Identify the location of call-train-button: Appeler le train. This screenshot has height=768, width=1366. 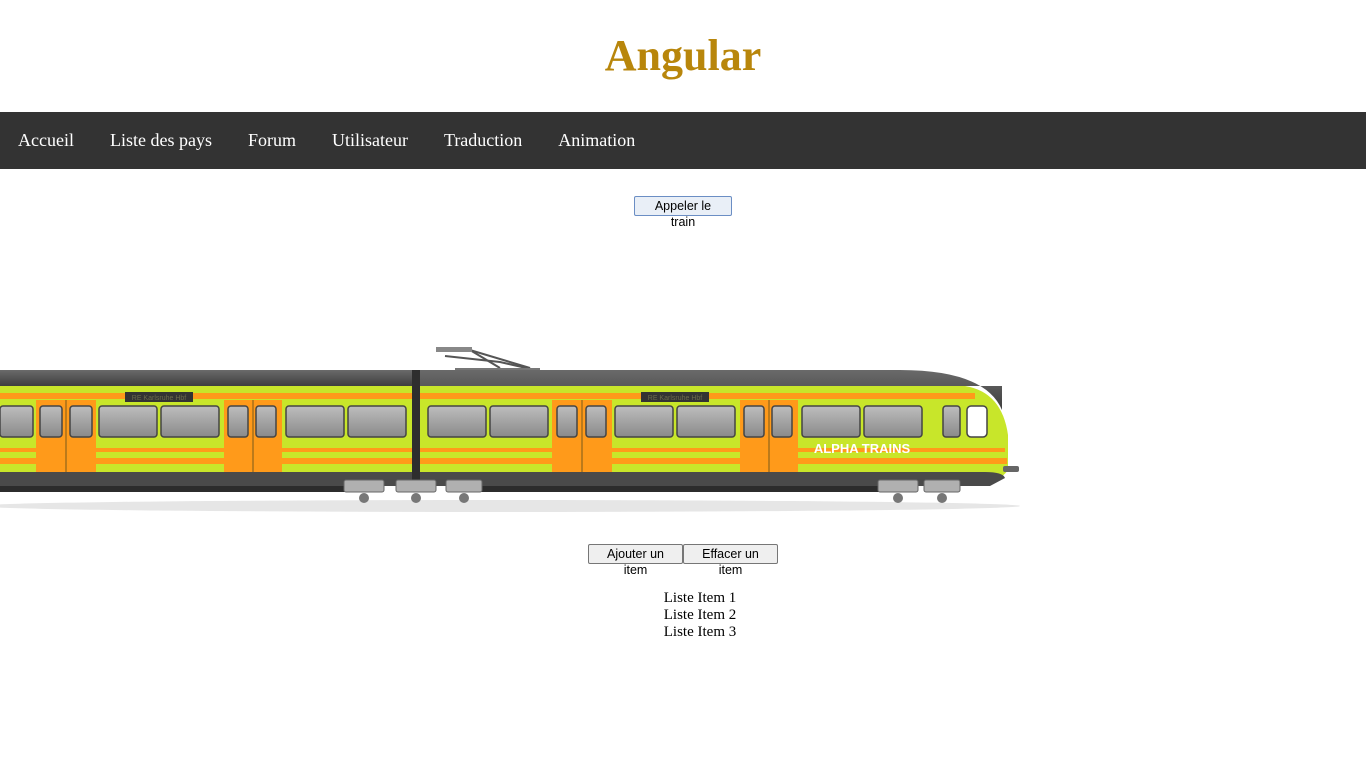
(683, 212).